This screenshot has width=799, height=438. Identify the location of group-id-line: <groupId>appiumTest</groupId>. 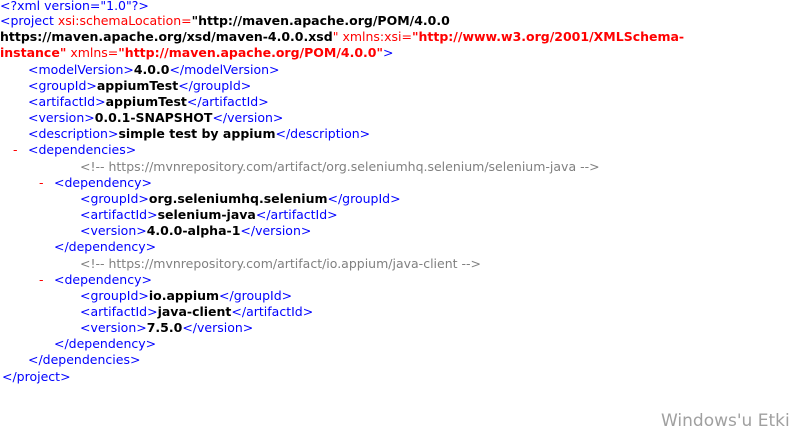
(139, 85).